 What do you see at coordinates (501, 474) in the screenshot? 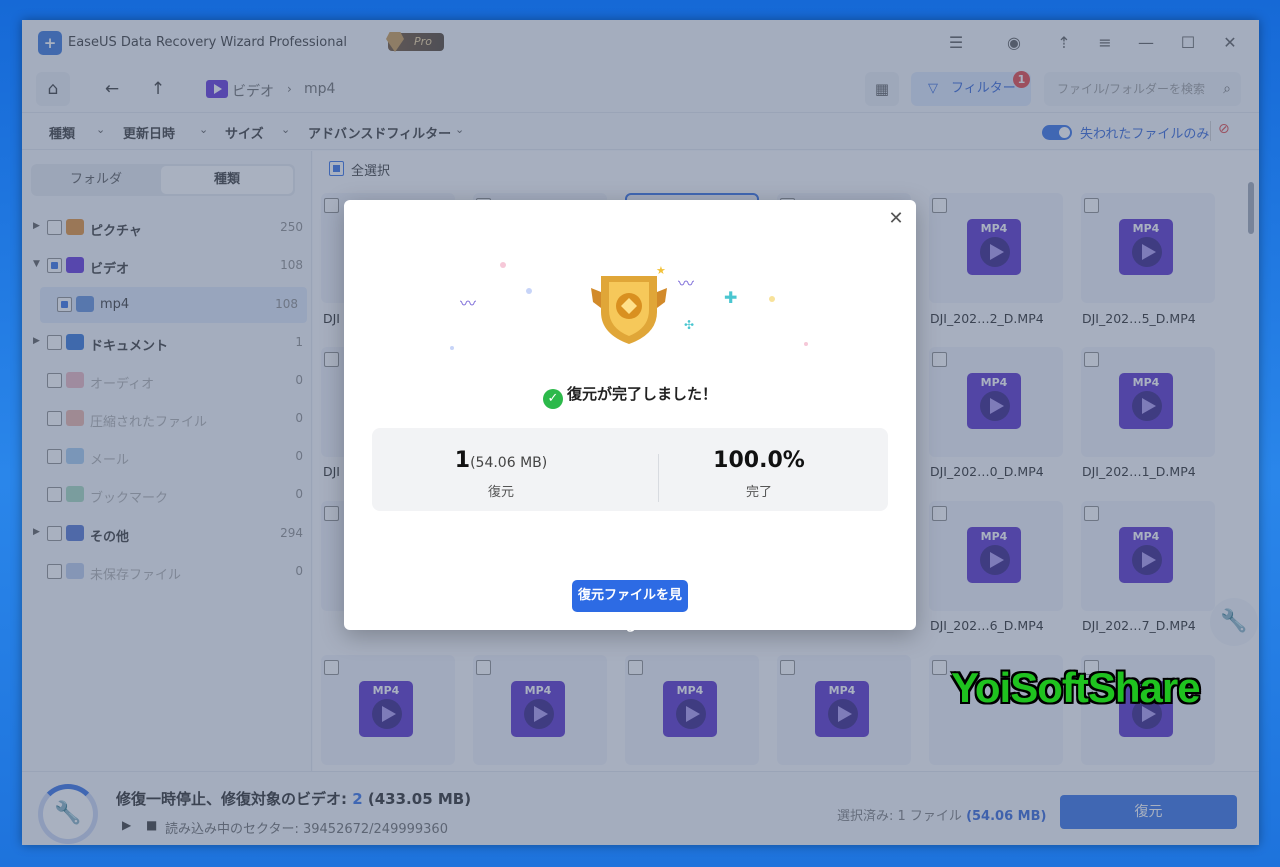
I see `recovered-count-stat: 1(54.06 MB) 復元` at bounding box center [501, 474].